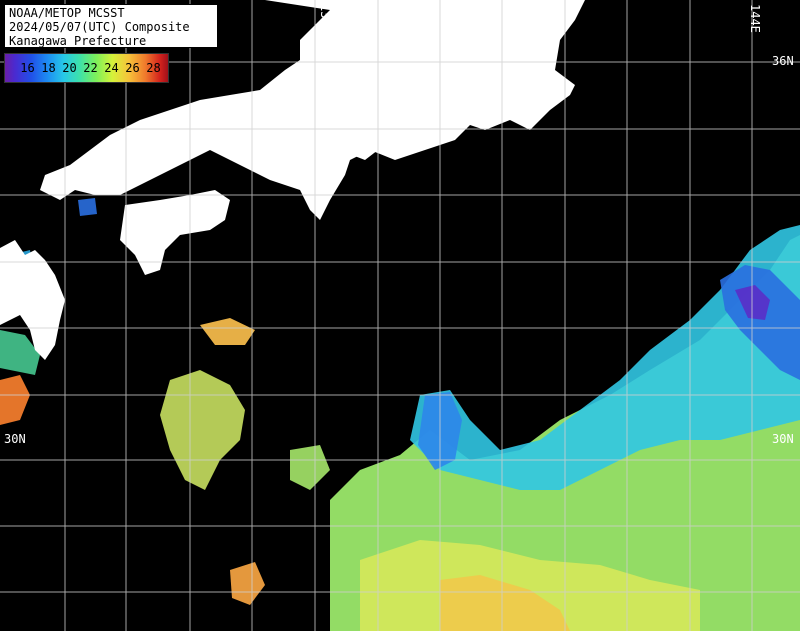 The image size is (800, 631). What do you see at coordinates (325, 18) in the screenshot?
I see `lon-label-136e: 136E` at bounding box center [325, 18].